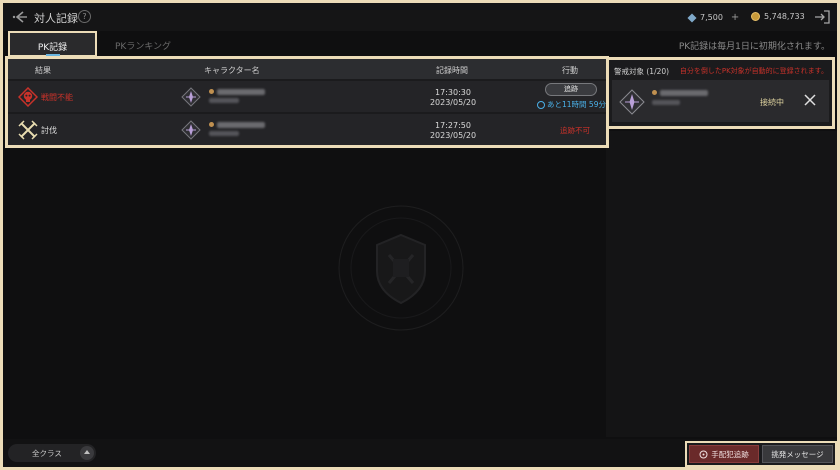 The height and width of the screenshot is (470, 840). Describe the element at coordinates (541, 104) in the screenshot. I see `clock-icon` at that location.